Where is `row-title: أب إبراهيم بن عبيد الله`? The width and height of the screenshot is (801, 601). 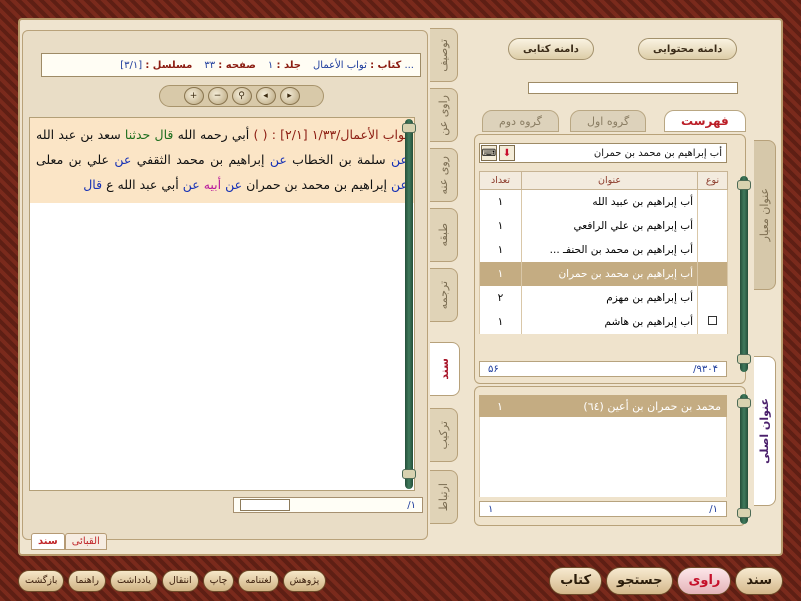 row-title: أب إبراهيم بن عبيد الله is located at coordinates (609, 201).